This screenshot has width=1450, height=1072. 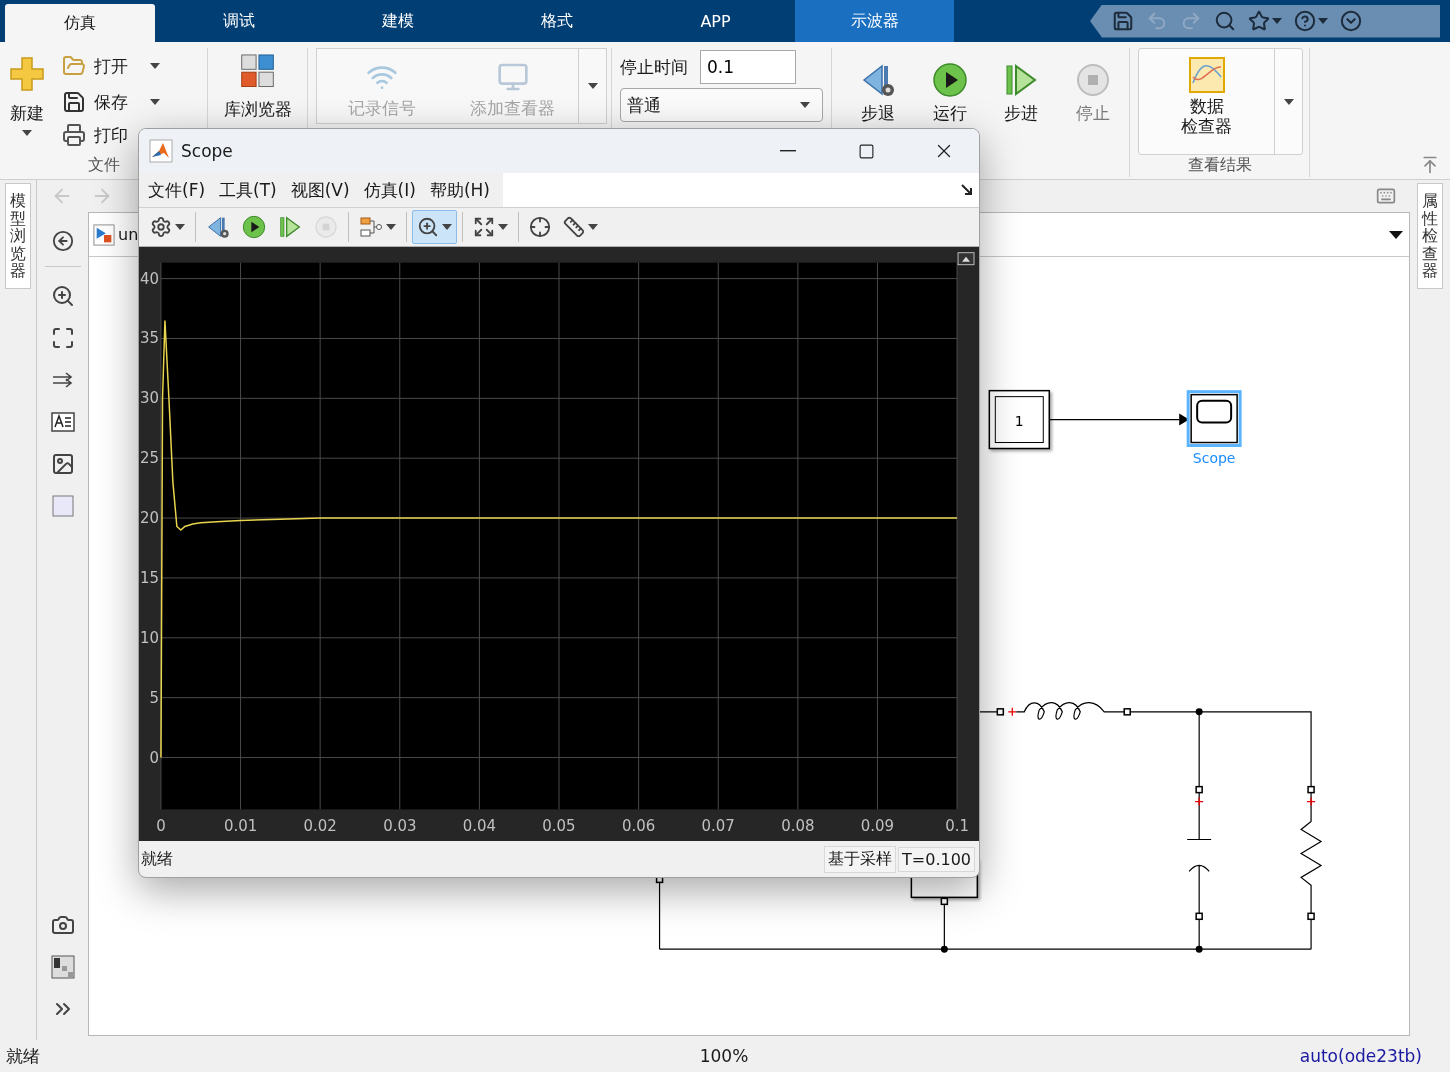 What do you see at coordinates (724, 1056) in the screenshot?
I see `zoom-level: 100%` at bounding box center [724, 1056].